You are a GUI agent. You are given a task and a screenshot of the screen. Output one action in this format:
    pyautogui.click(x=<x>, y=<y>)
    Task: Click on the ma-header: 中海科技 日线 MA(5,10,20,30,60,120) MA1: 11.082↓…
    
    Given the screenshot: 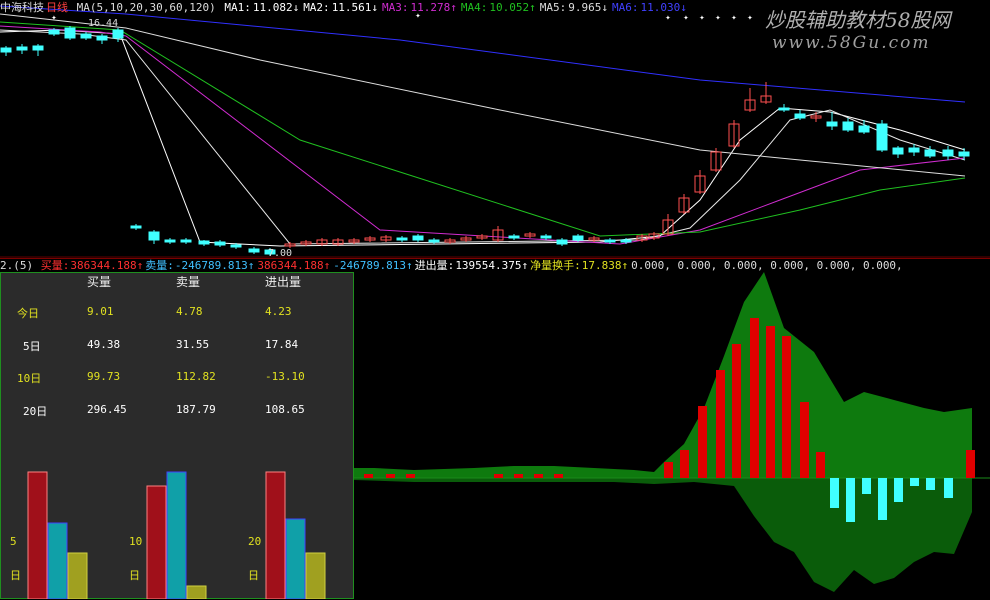 What is the action you would take?
    pyautogui.click(x=346, y=8)
    